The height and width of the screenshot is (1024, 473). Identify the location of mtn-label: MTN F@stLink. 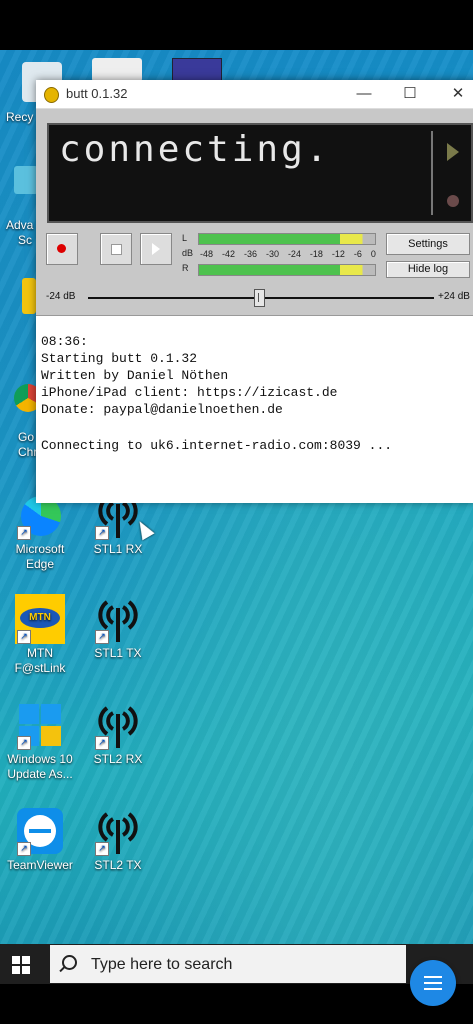
(40, 660).